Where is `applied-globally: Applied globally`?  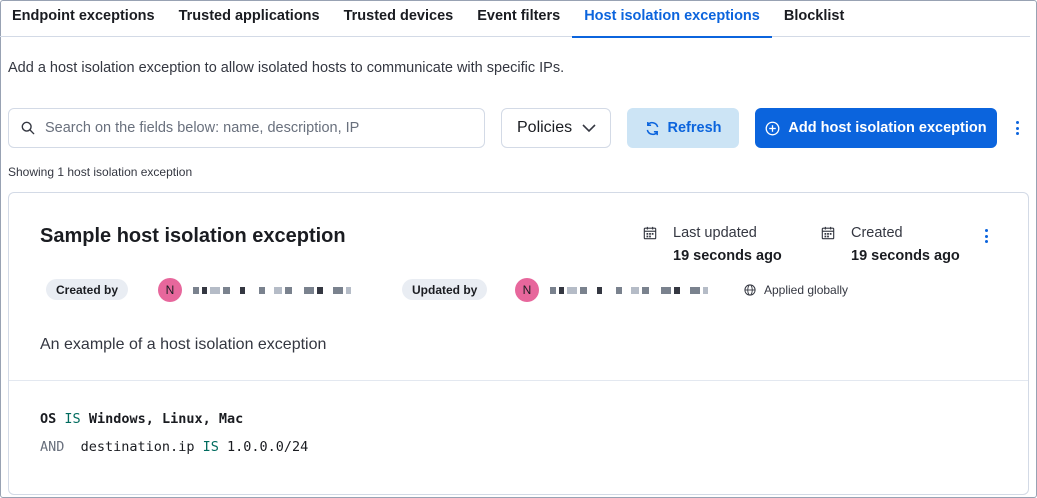
applied-globally: Applied globally is located at coordinates (796, 290).